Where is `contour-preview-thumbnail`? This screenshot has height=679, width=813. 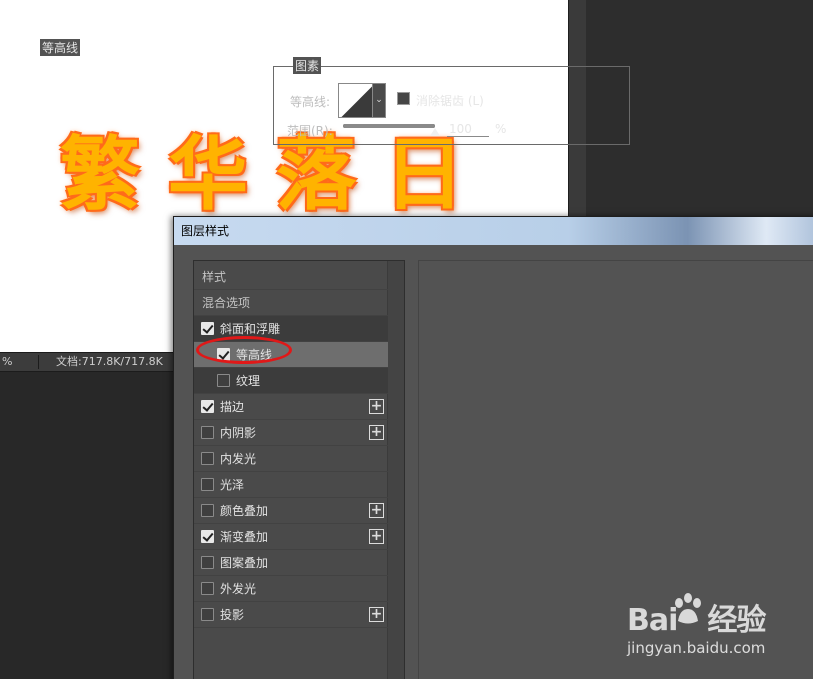 contour-preview-thumbnail is located at coordinates (355, 100).